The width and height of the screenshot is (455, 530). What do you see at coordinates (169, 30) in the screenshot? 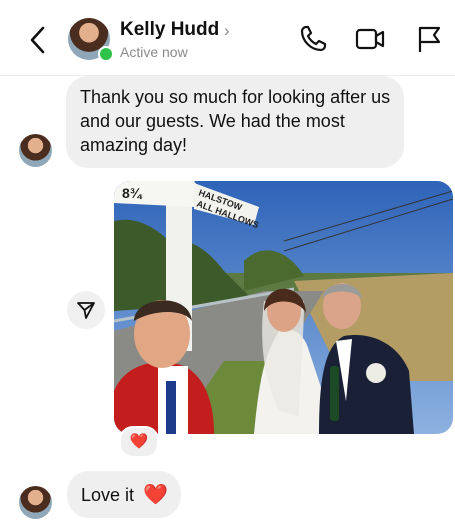
I see `contact-name: Kelly Hudd` at bounding box center [169, 30].